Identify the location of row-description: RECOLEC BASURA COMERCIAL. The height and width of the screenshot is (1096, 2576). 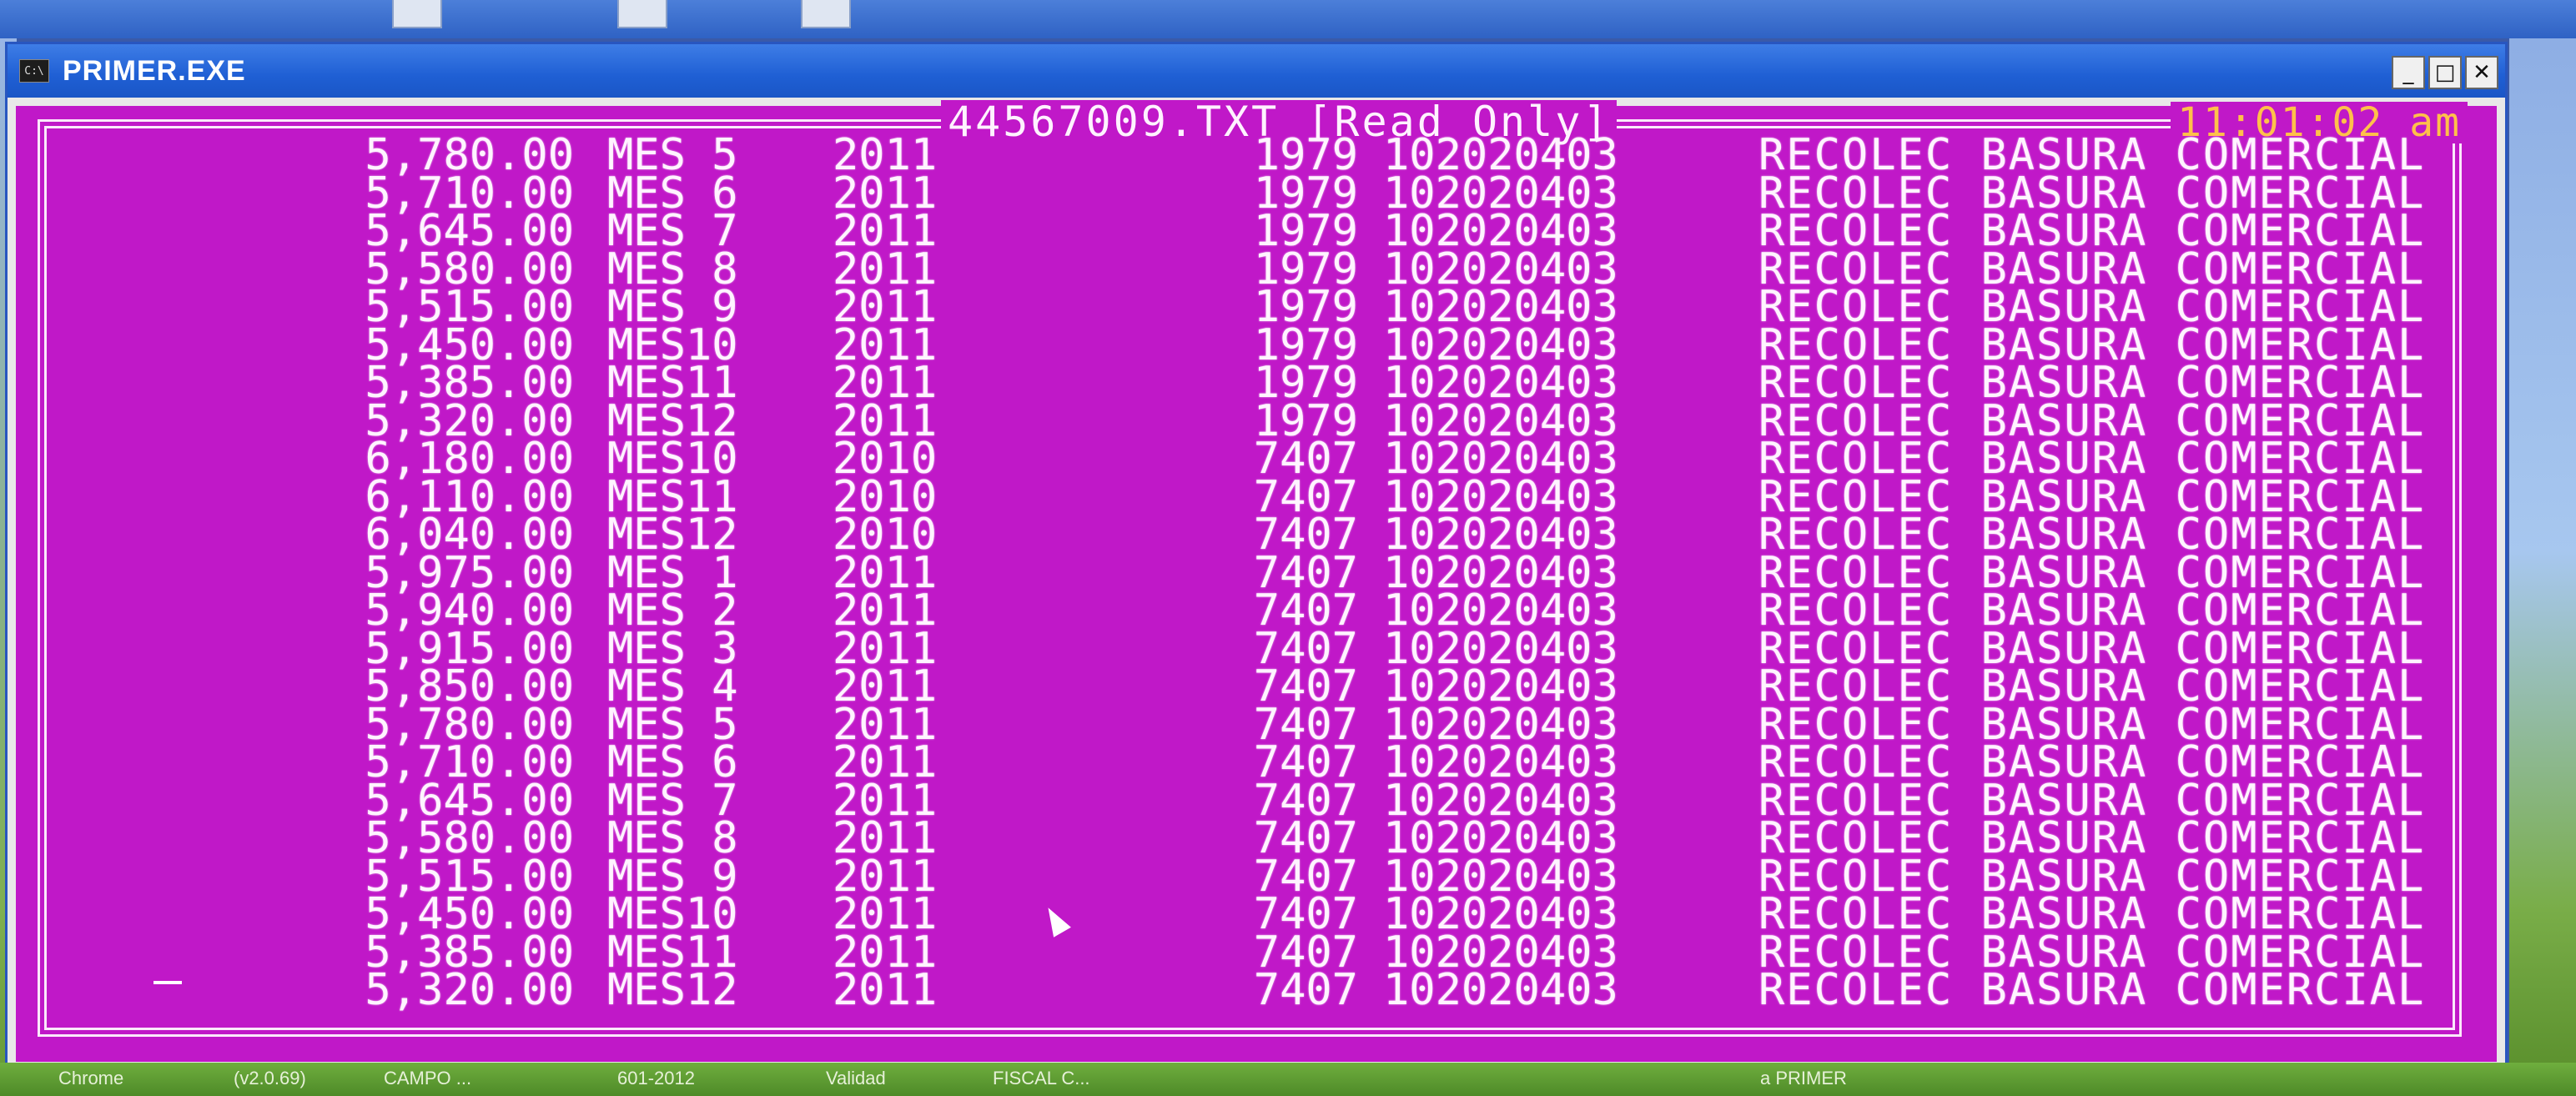
(2092, 990).